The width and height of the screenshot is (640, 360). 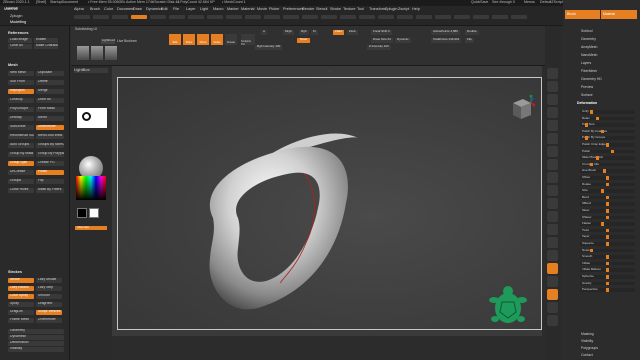 I want to click on section-visibility: Visibility, so click(x=587, y=341).